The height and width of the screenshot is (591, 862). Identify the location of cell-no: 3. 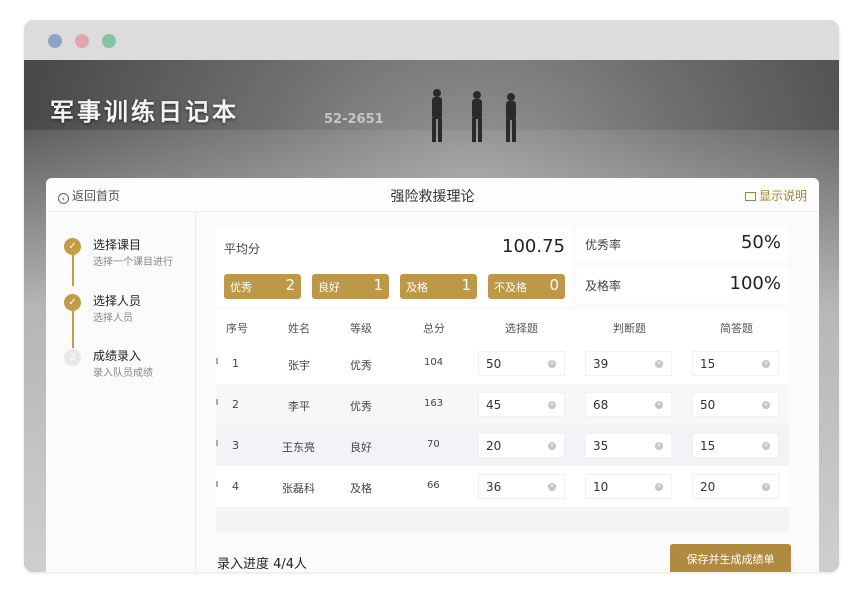
(235, 445).